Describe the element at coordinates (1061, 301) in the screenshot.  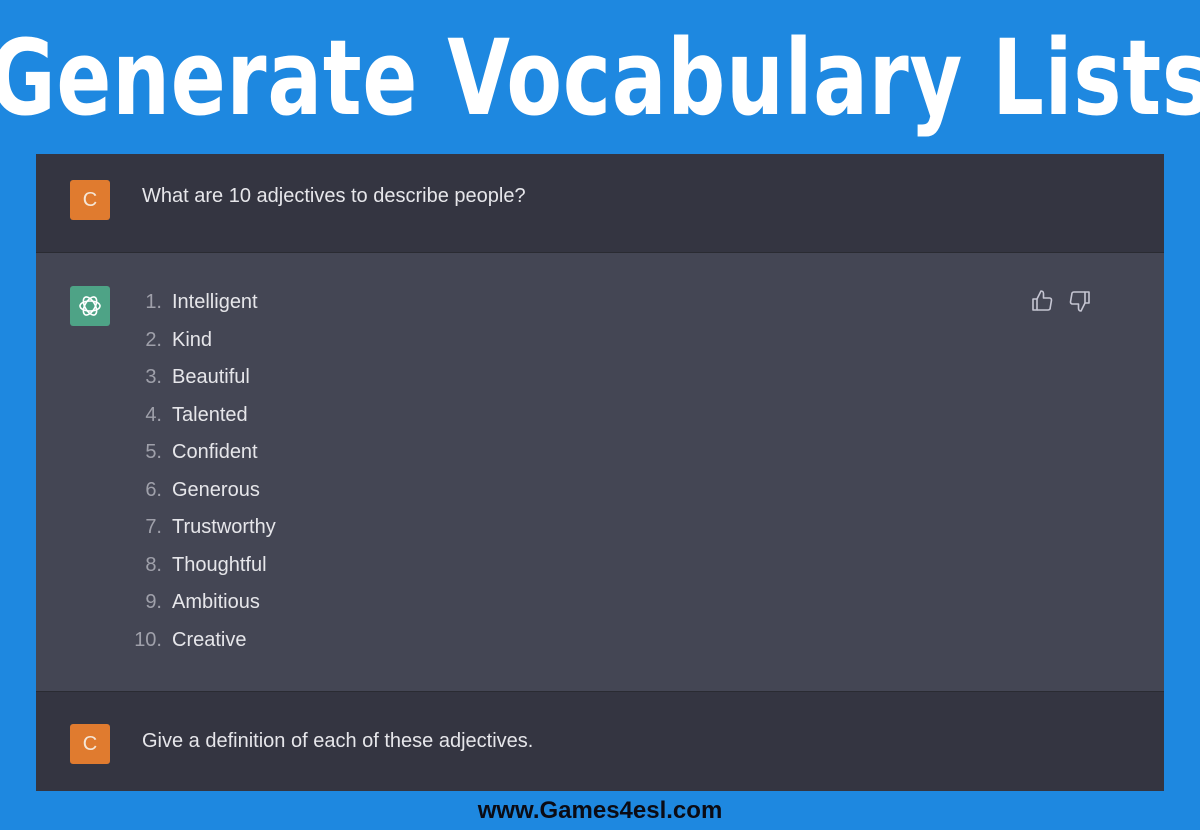
I see `feedback-buttons` at that location.